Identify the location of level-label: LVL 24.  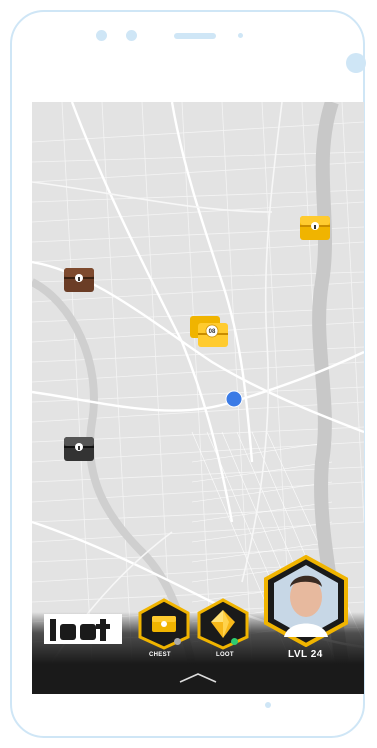
(305, 654).